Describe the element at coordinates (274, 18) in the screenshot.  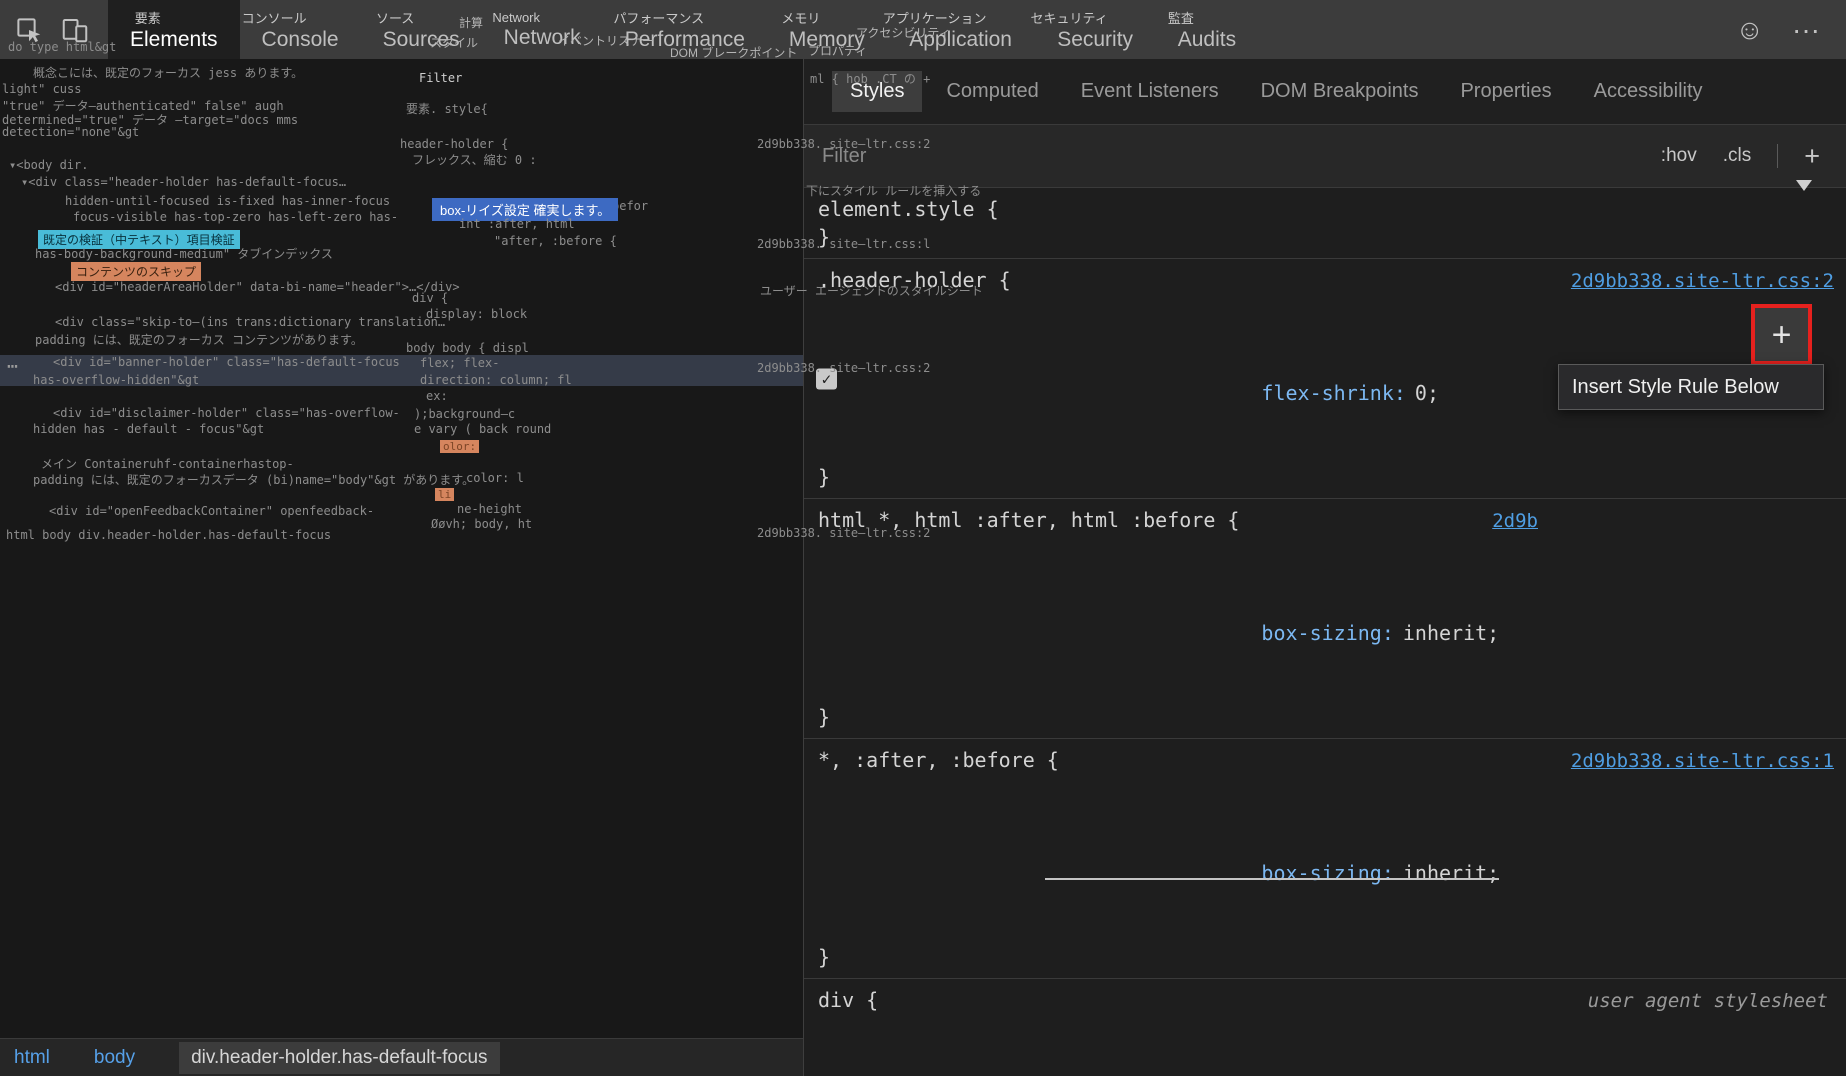
I see `tab-label-jp: コンソール` at that location.